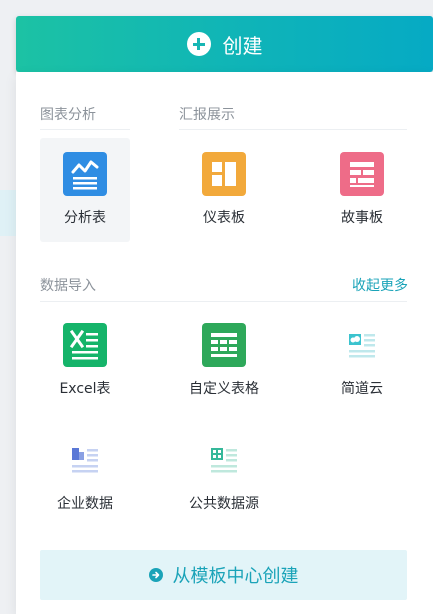 Image resolution: width=433 pixels, height=614 pixels. What do you see at coordinates (85, 218) in the screenshot?
I see `tile-label: 分析表` at bounding box center [85, 218].